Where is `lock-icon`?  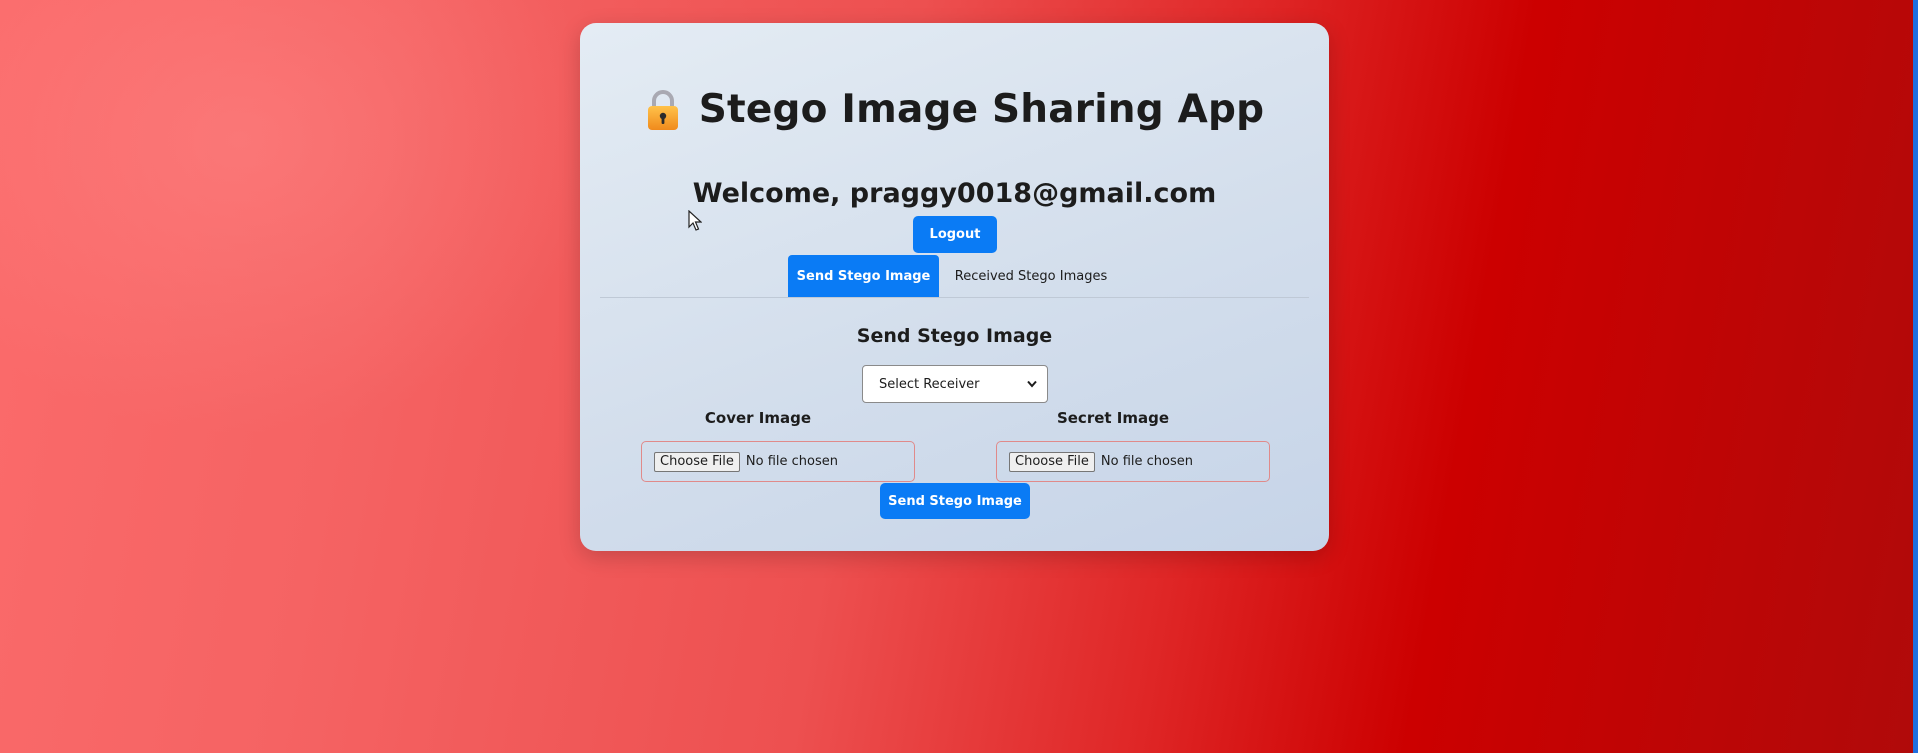 lock-icon is located at coordinates (662, 109).